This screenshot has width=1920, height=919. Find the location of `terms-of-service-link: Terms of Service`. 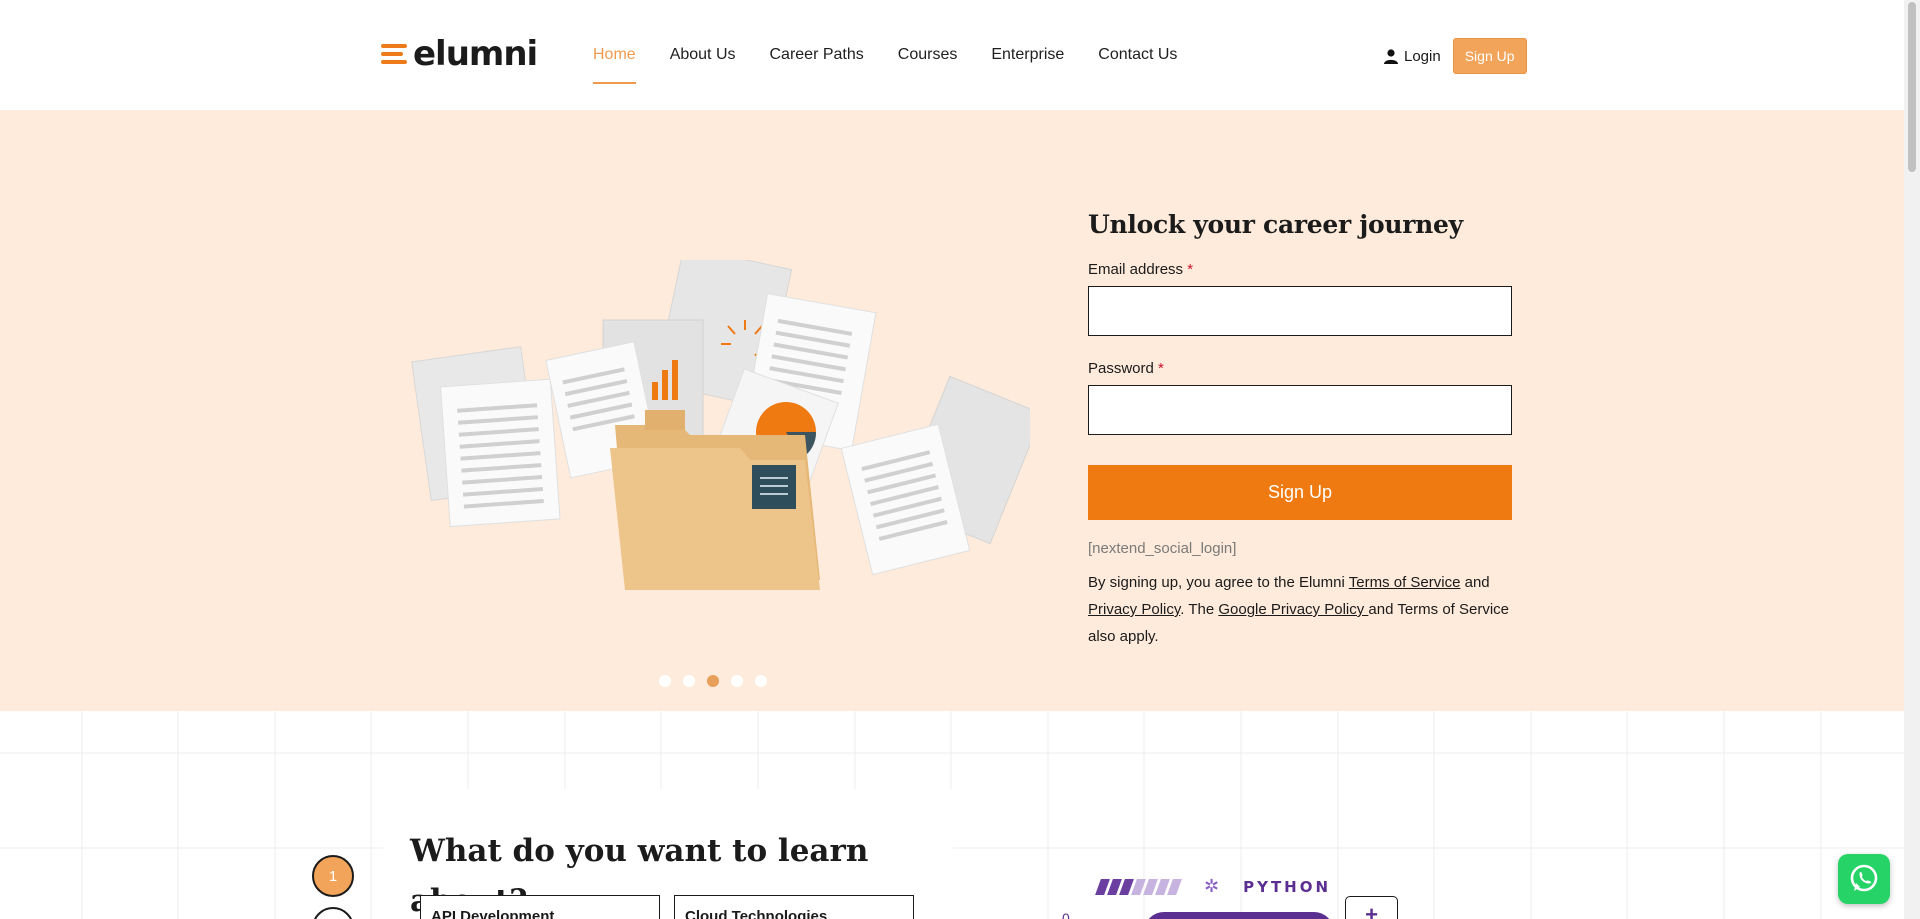

terms-of-service-link: Terms of Service is located at coordinates (1405, 582).